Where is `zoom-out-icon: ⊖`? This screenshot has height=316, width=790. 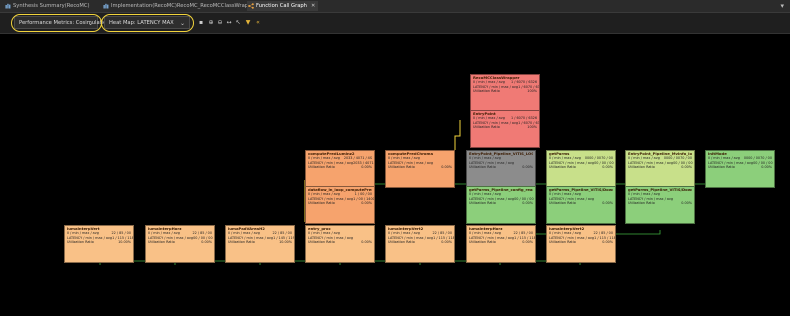
zoom-out-icon: ⊖ is located at coordinates (220, 22).